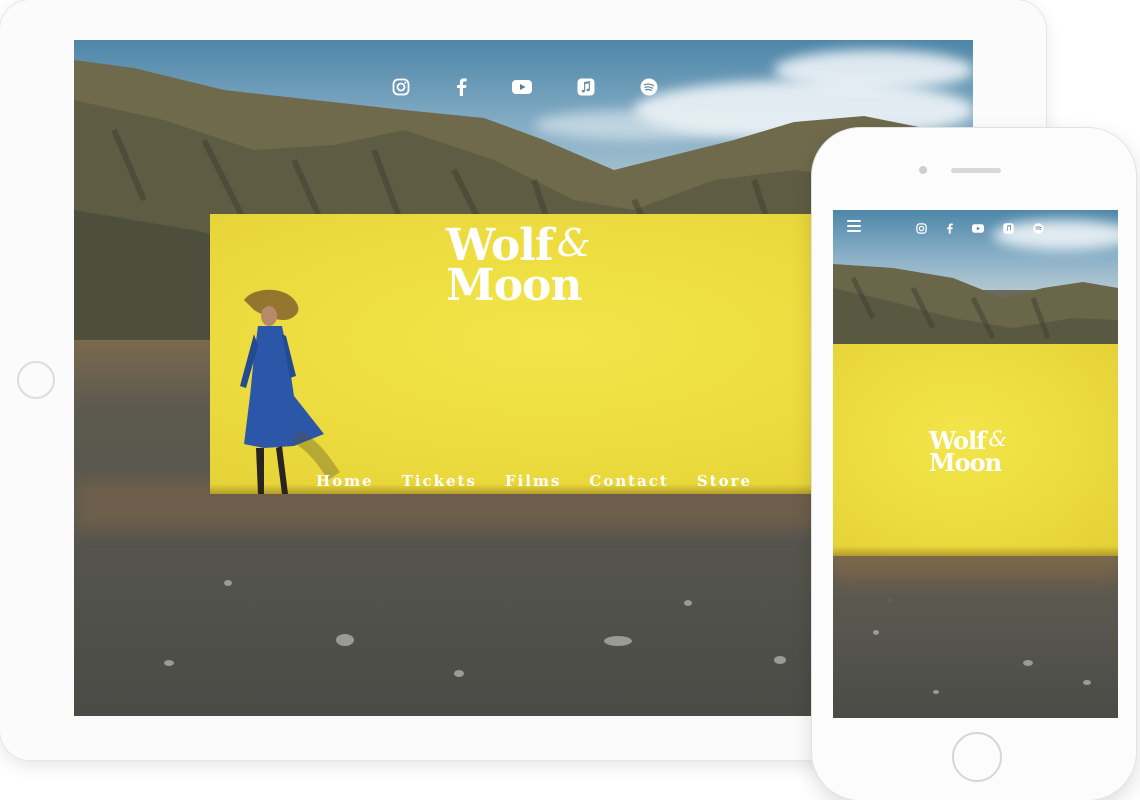 This screenshot has width=1140, height=800. What do you see at coordinates (573, 243) in the screenshot?
I see `brand-ampersand: &` at bounding box center [573, 243].